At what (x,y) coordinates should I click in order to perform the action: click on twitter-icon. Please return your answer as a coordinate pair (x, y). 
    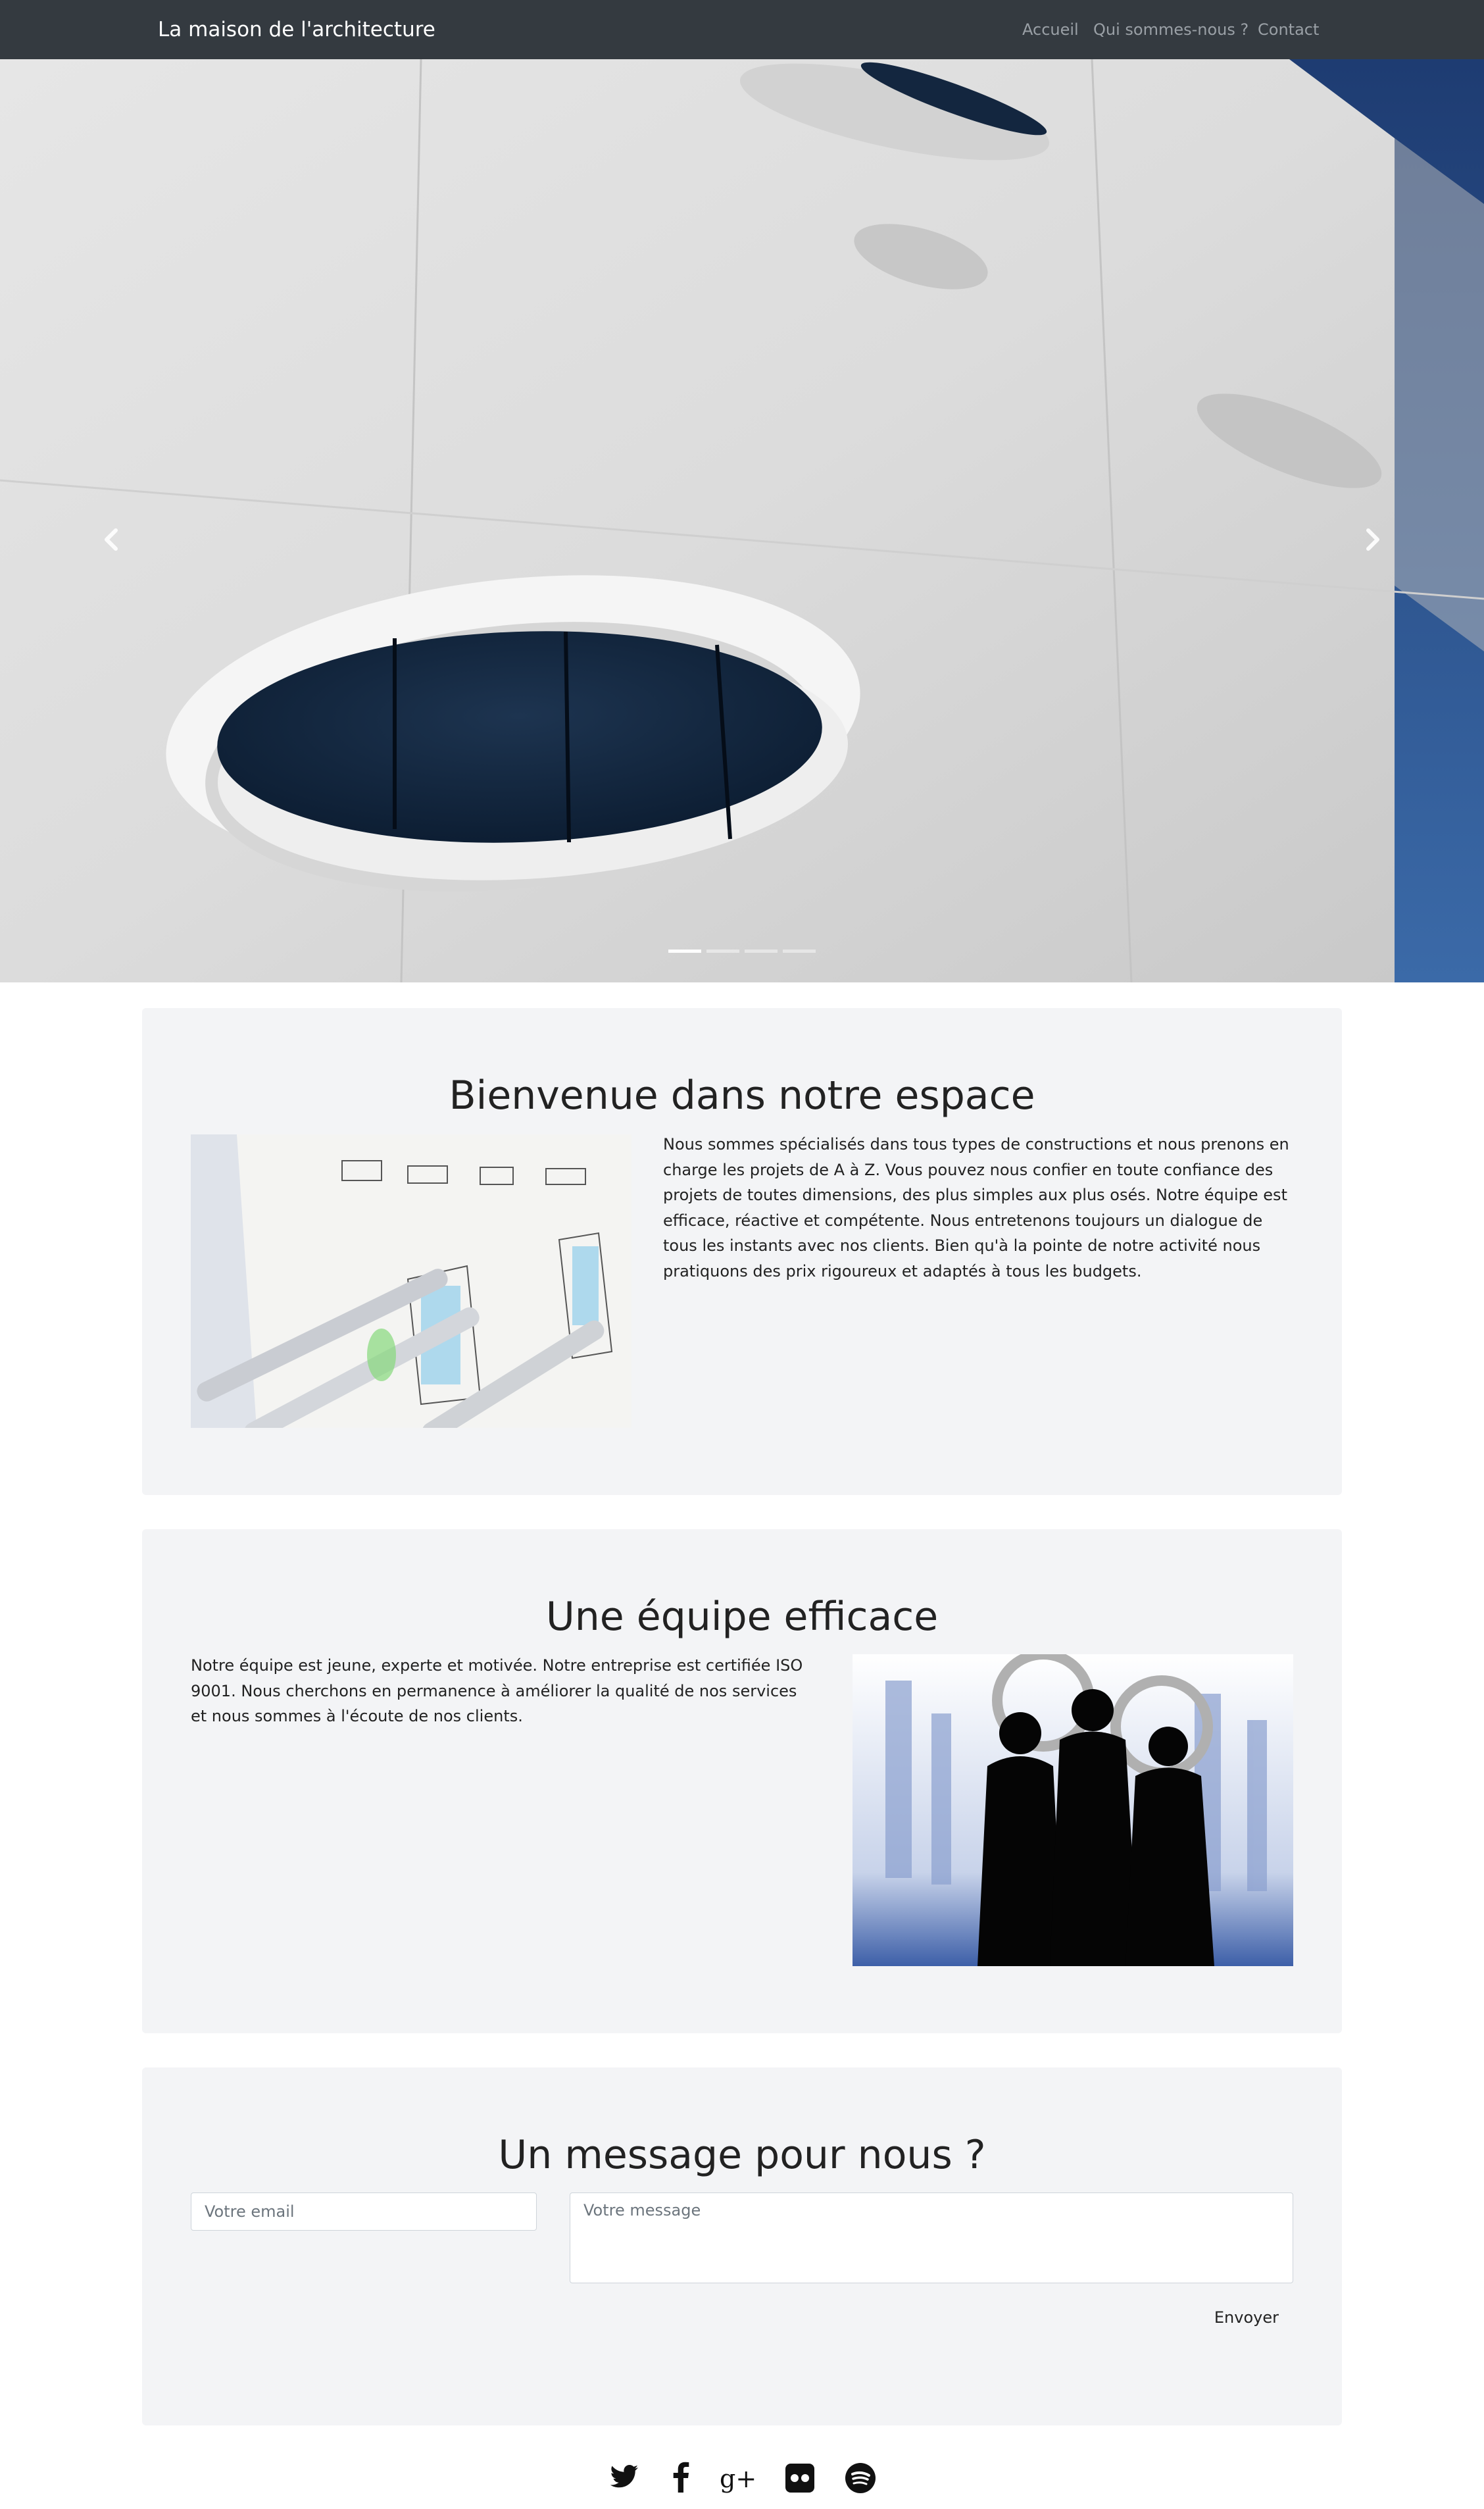
    Looking at the image, I should click on (624, 2476).